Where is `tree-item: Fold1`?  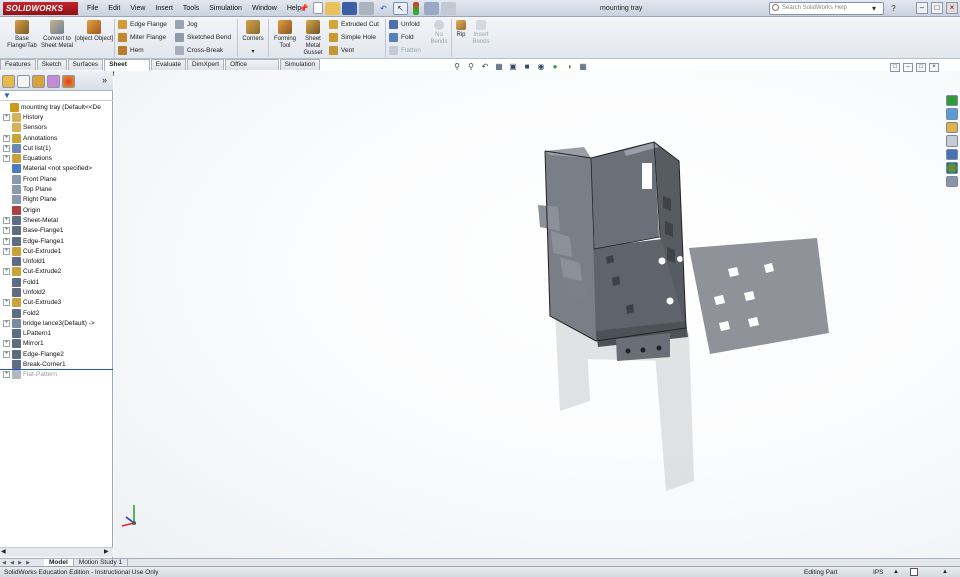 tree-item: Fold1 is located at coordinates (56, 282).